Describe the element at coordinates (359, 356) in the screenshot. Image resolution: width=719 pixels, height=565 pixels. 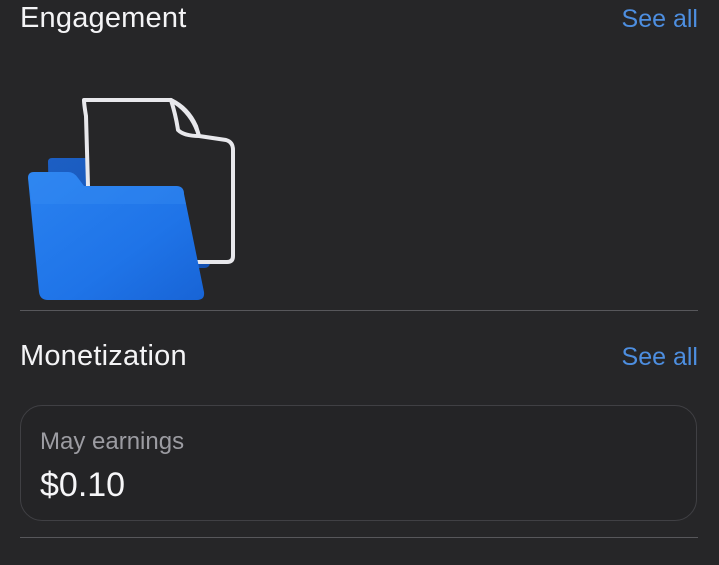
I see `monetization-header: Monetization See all` at that location.